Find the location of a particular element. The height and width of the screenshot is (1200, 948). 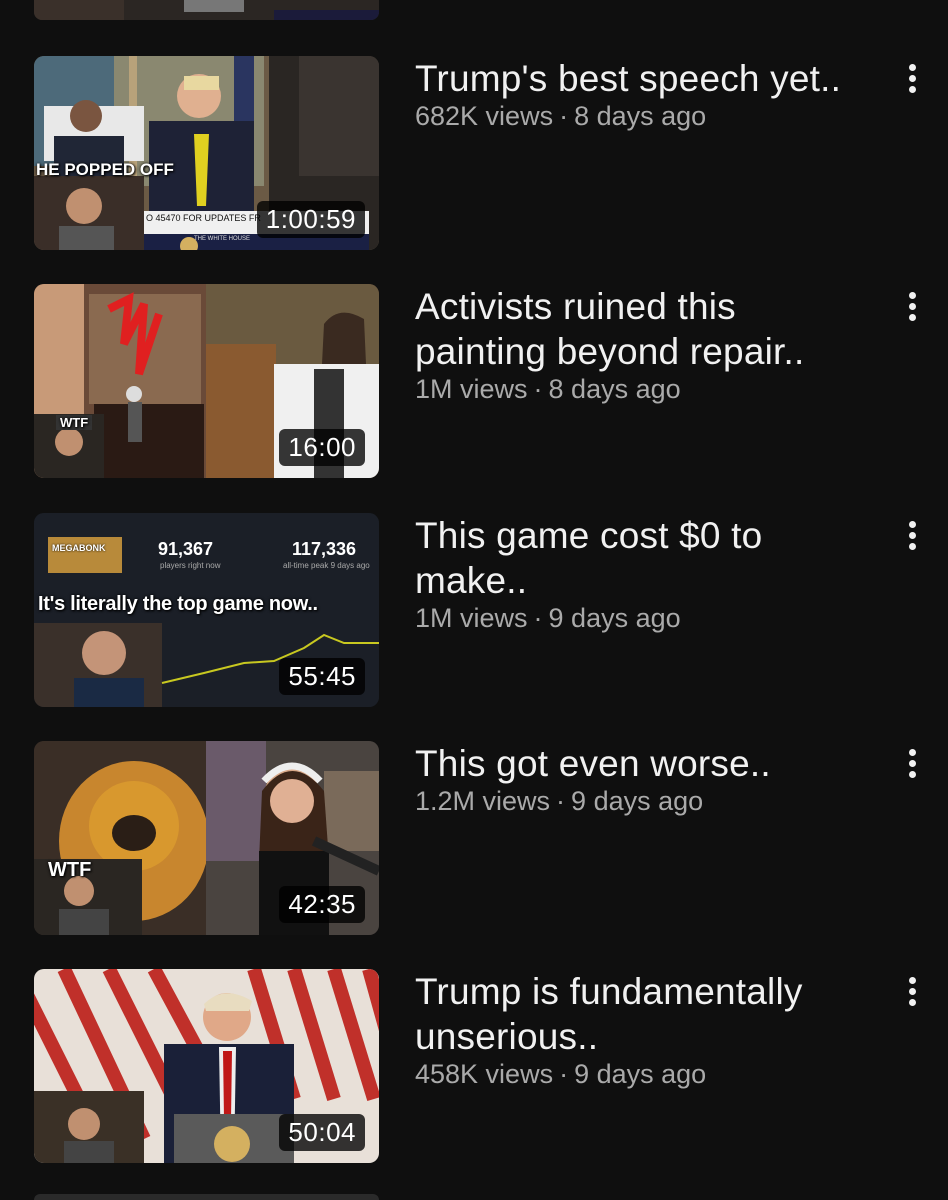

previous-thumbnail-image is located at coordinates (206, 10).